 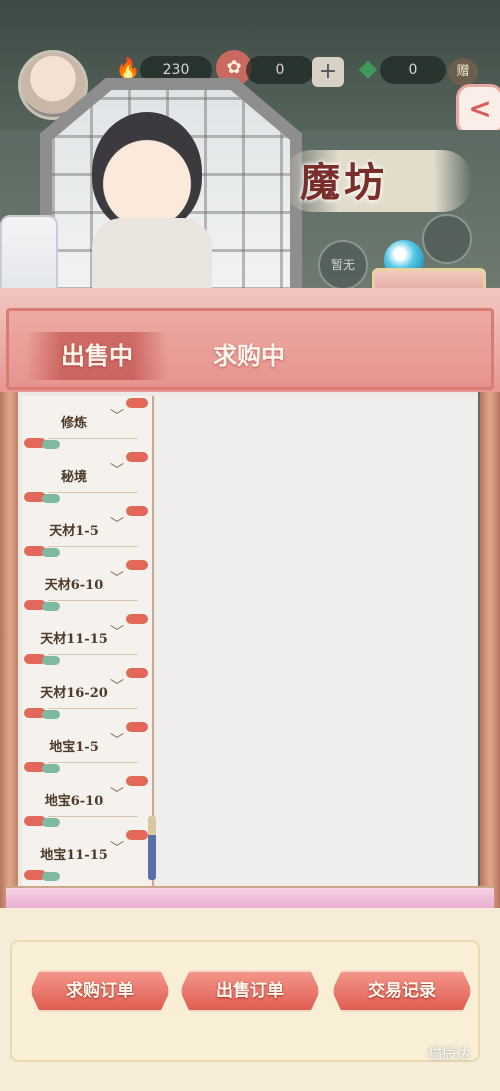 I want to click on buy-orders-button: 求购订单, so click(x=100, y=991).